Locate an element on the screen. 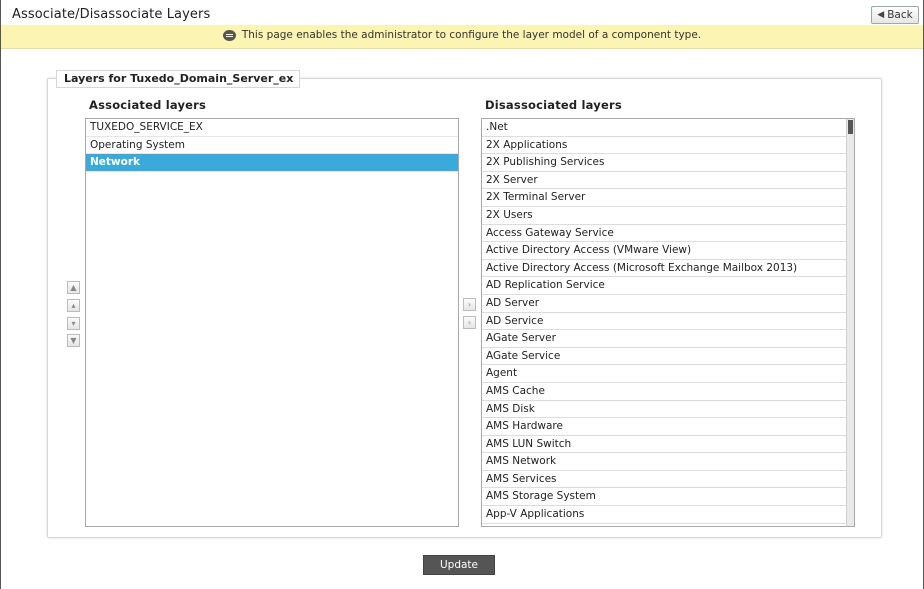  list-item: AMS Storage System is located at coordinates (664, 497).